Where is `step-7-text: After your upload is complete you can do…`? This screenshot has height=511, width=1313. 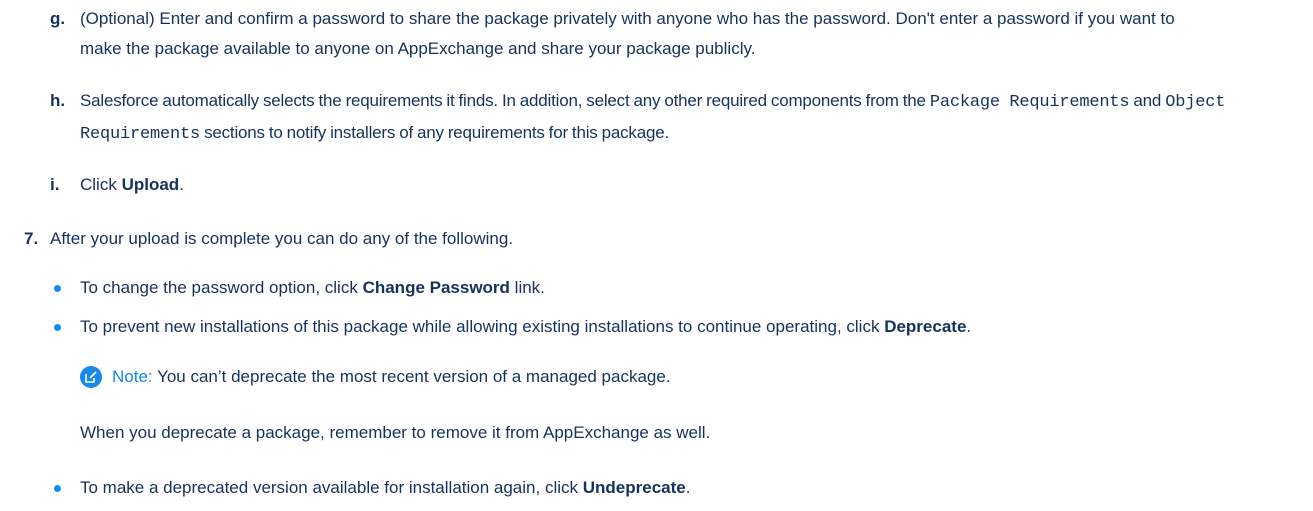 step-7-text: After your upload is complete you can do… is located at coordinates (282, 238).